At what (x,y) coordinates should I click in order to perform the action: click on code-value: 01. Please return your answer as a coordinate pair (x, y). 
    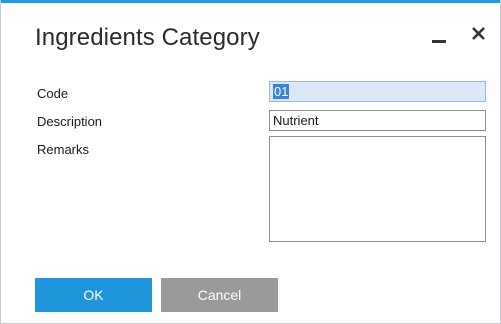
    Looking at the image, I should click on (281, 91).